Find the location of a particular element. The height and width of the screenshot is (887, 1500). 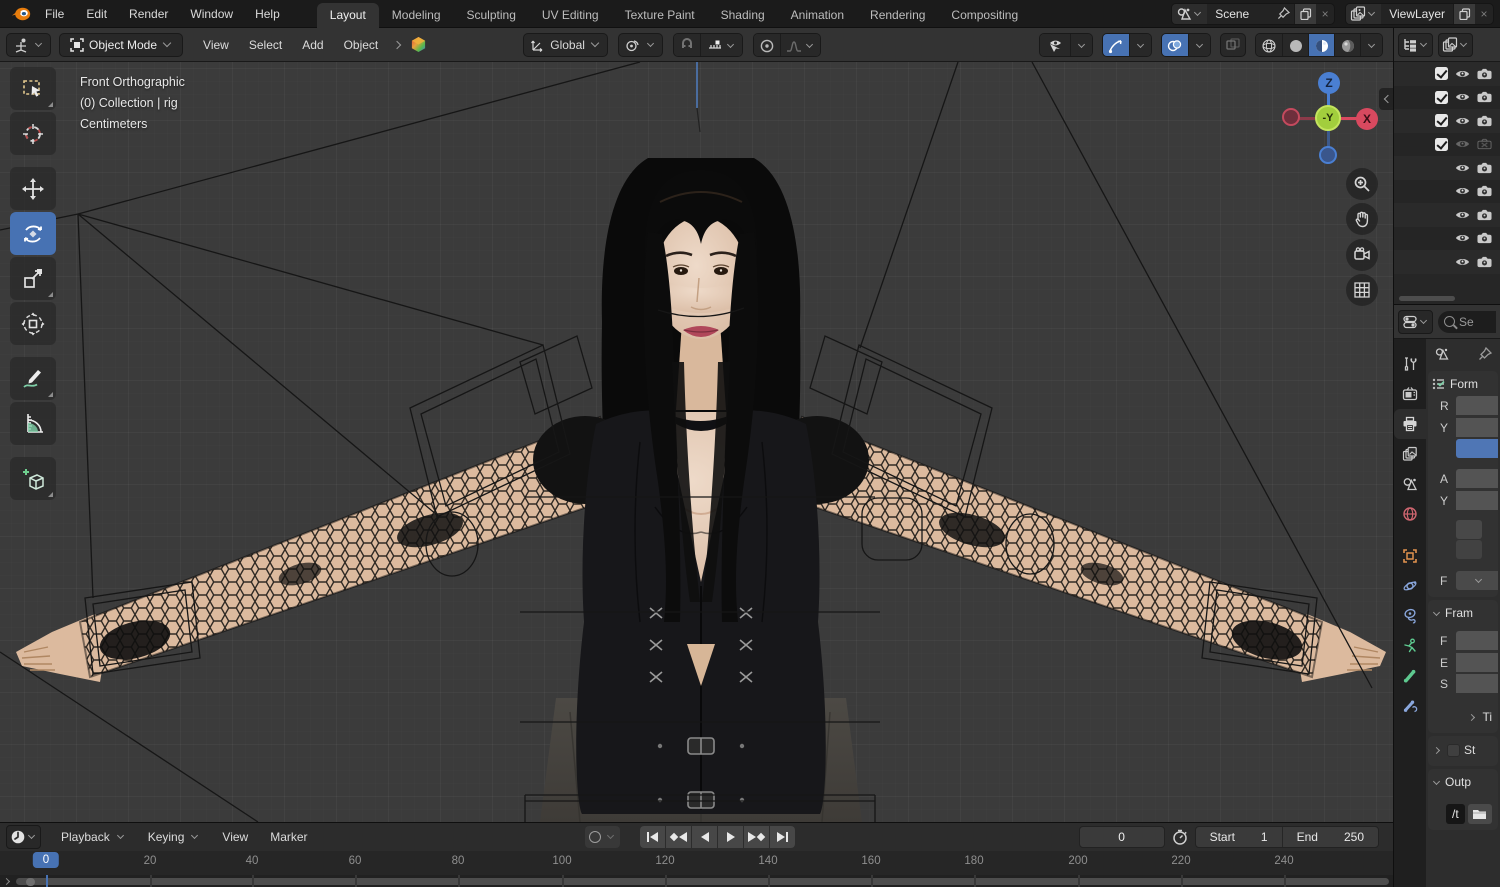

tab-rendering: Rendering is located at coordinates (897, 15).